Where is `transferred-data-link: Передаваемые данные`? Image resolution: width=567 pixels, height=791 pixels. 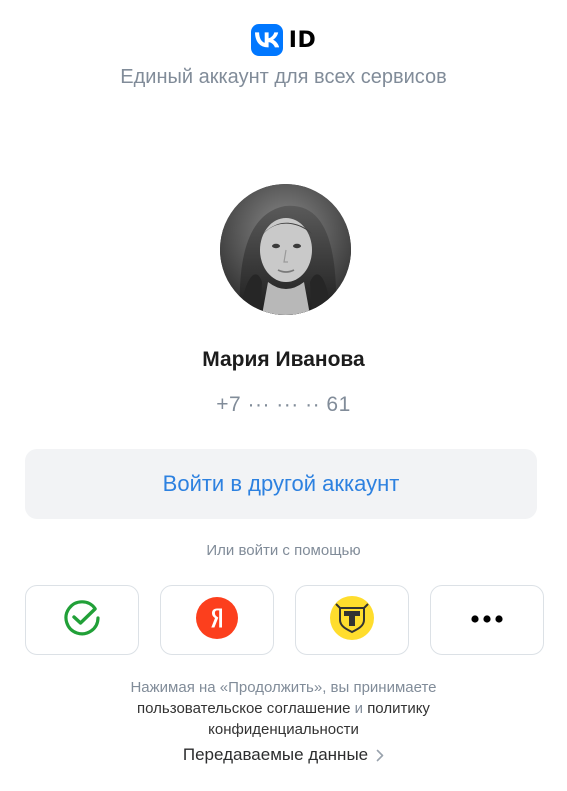
transferred-data-link: Передаваемые данные is located at coordinates (283, 755).